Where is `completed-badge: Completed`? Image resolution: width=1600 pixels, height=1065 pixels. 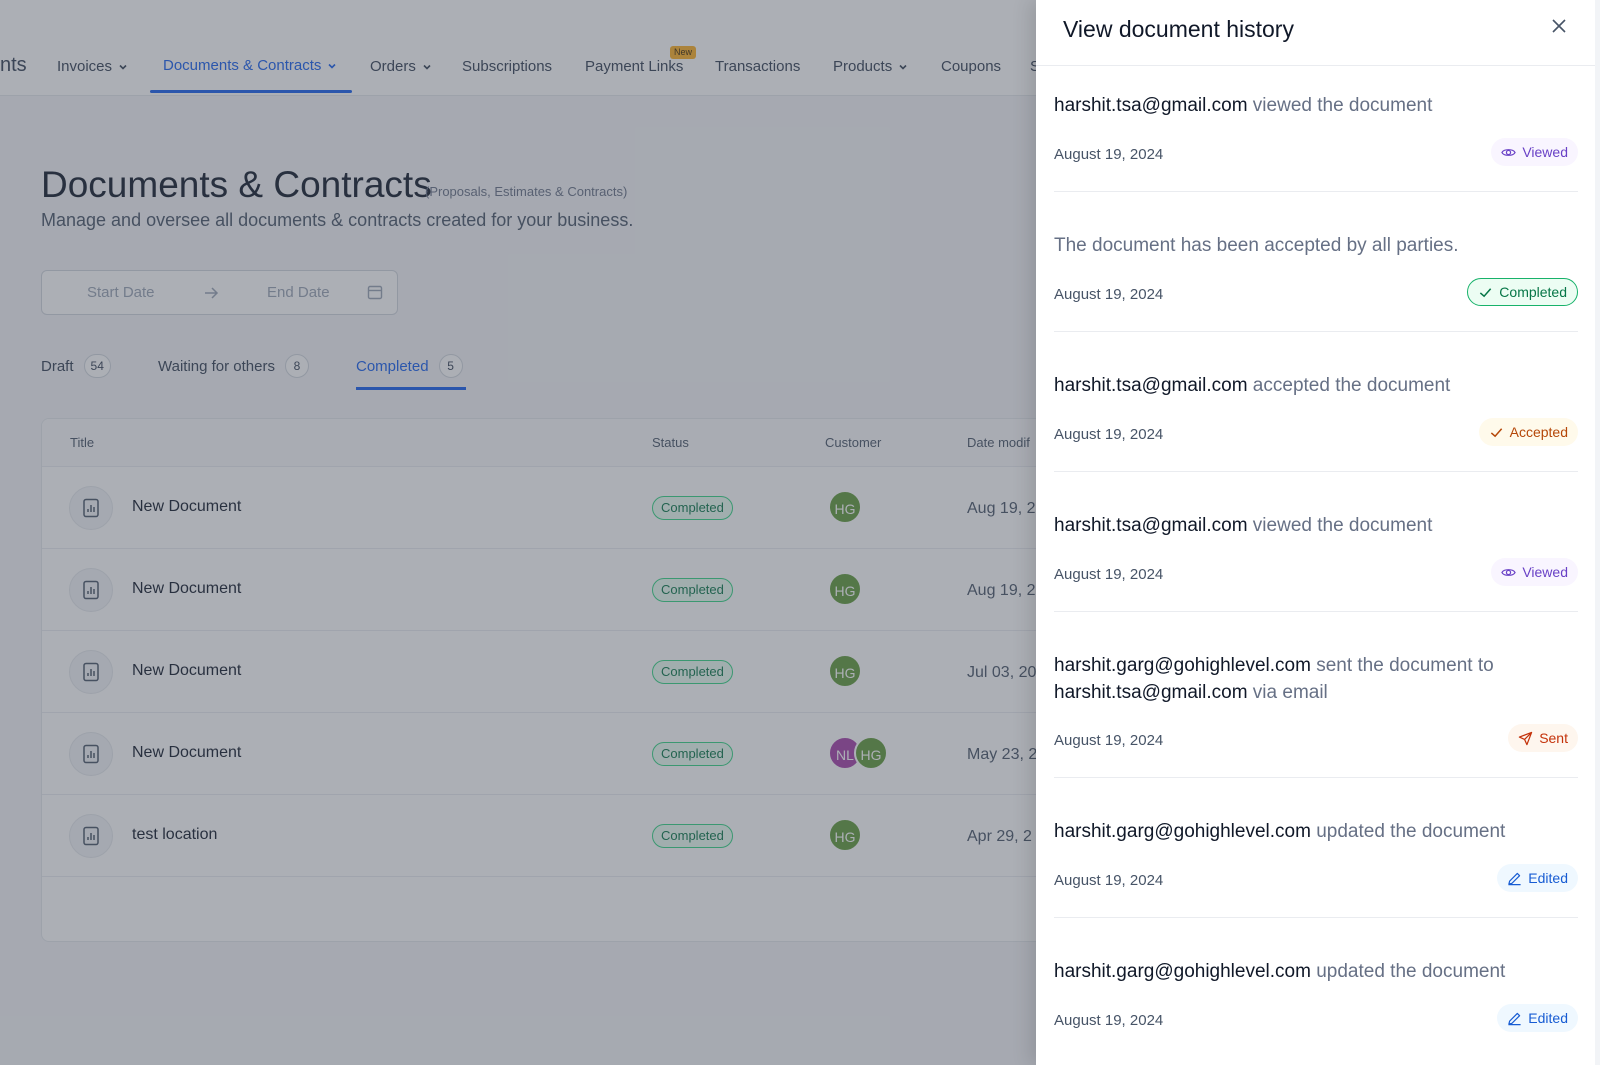
completed-badge: Completed is located at coordinates (1522, 292).